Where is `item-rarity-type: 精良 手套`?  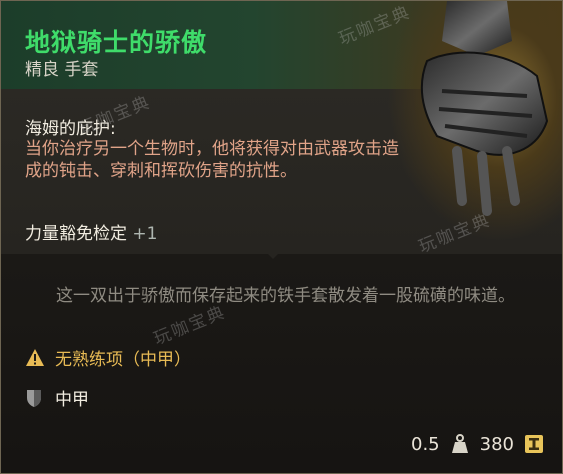 item-rarity-type: 精良 手套 is located at coordinates (62, 70).